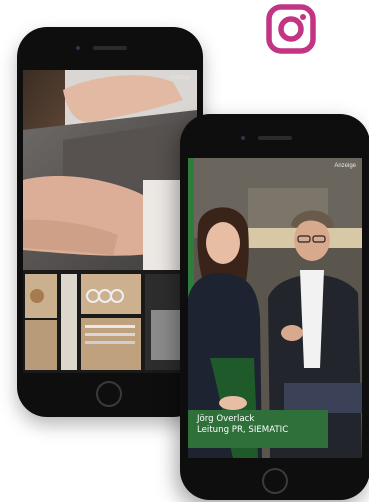 The height and width of the screenshot is (502, 369). What do you see at coordinates (291, 29) in the screenshot?
I see `instagram-icon` at bounding box center [291, 29].